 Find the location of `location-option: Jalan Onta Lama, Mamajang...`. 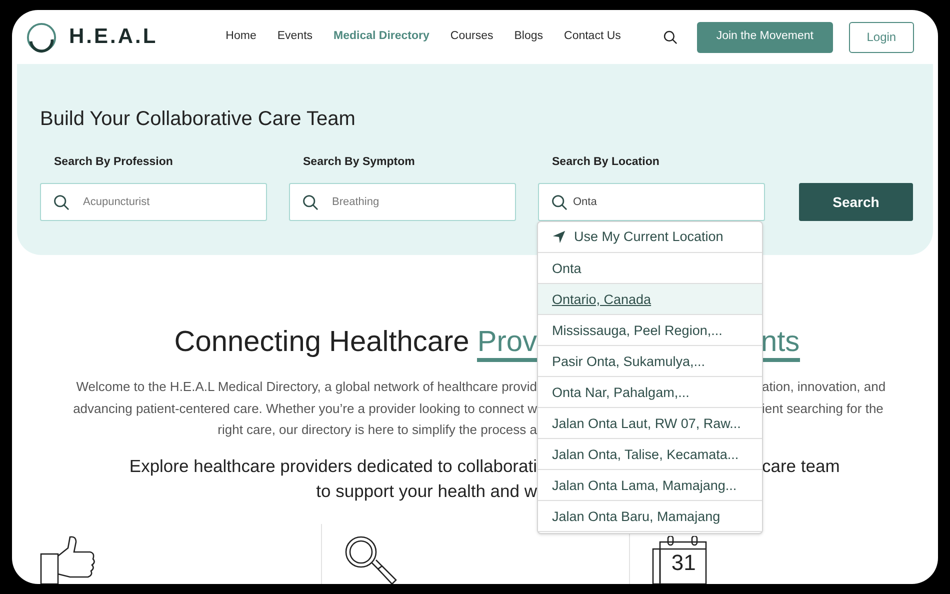

location-option: Jalan Onta Lama, Mamajang... is located at coordinates (650, 485).